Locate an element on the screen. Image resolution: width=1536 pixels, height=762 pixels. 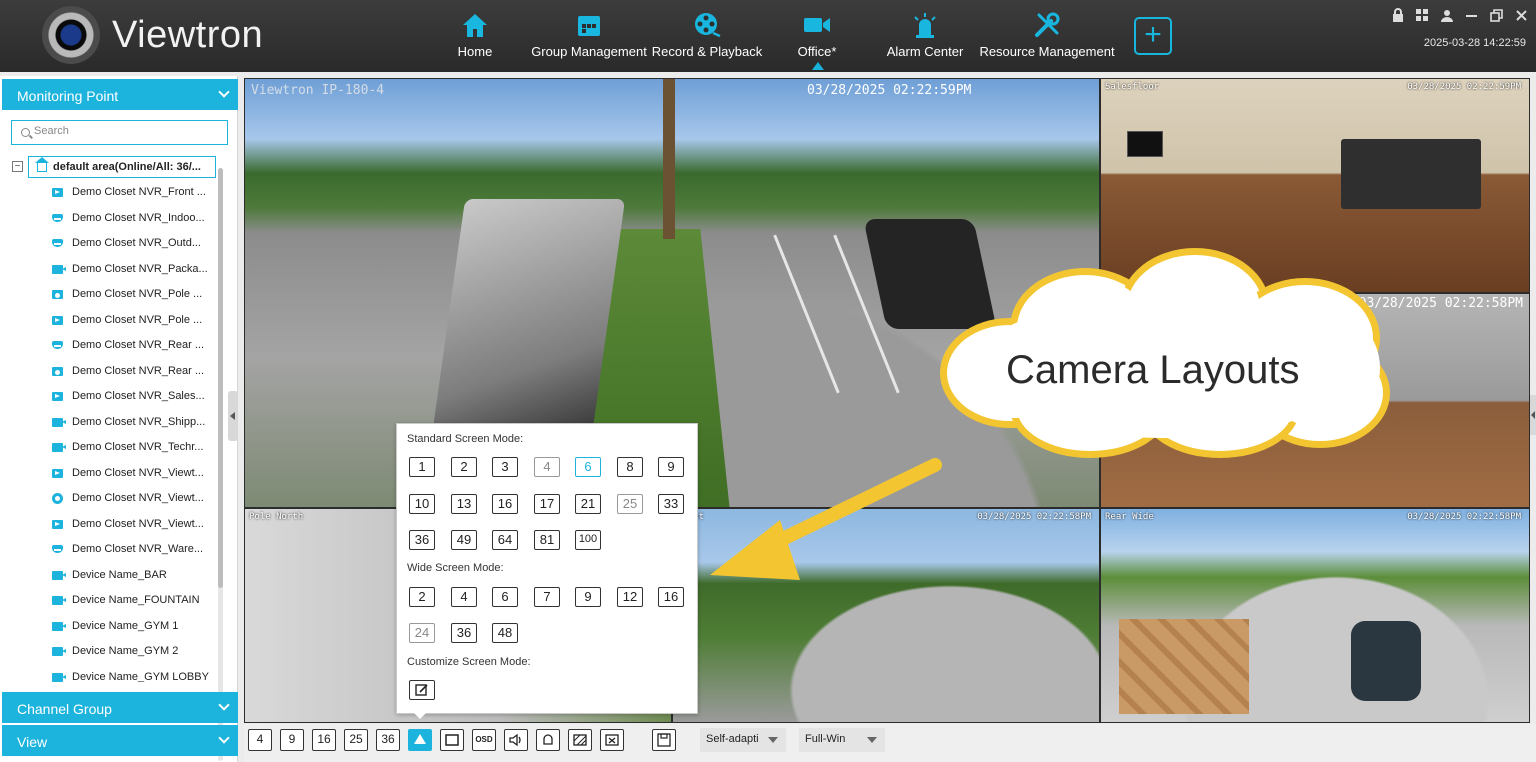
add-tab-button: + is located at coordinates (1153, 36).